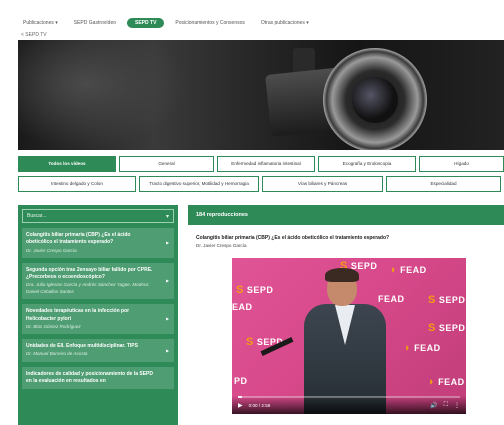  Describe the element at coordinates (146, 23) in the screenshot. I see `nav-sepd-tv: SEPD TV` at that location.